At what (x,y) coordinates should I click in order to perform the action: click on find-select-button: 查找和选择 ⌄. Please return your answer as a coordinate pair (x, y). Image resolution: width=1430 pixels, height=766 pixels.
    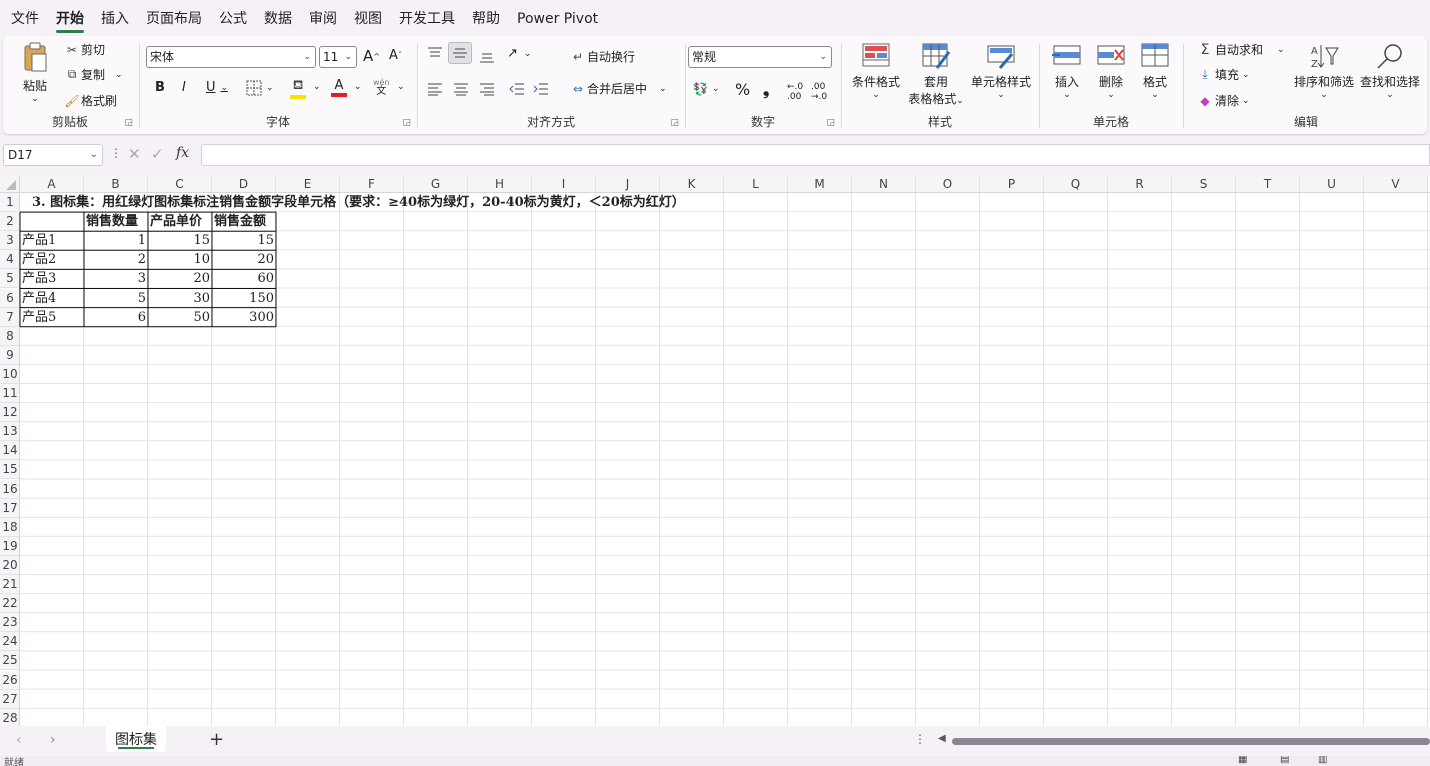
    Looking at the image, I should click on (1390, 71).